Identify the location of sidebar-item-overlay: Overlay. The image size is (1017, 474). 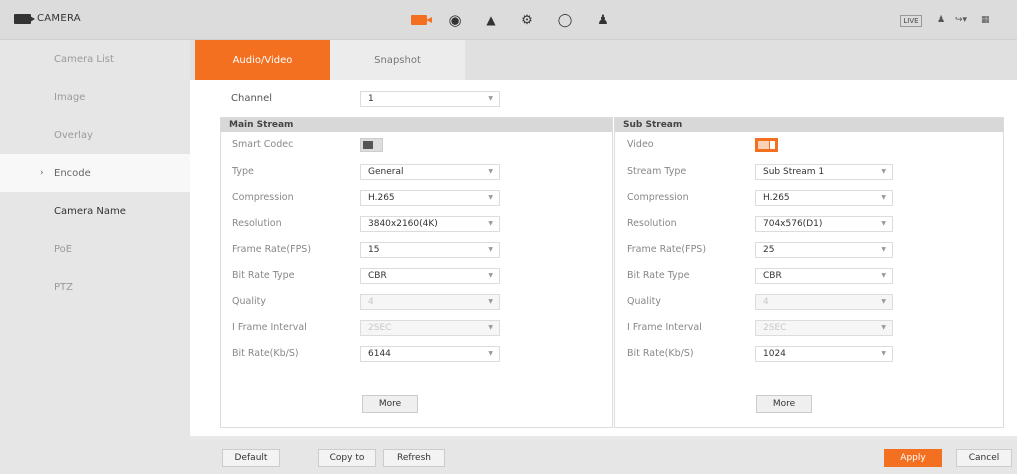
(95, 135).